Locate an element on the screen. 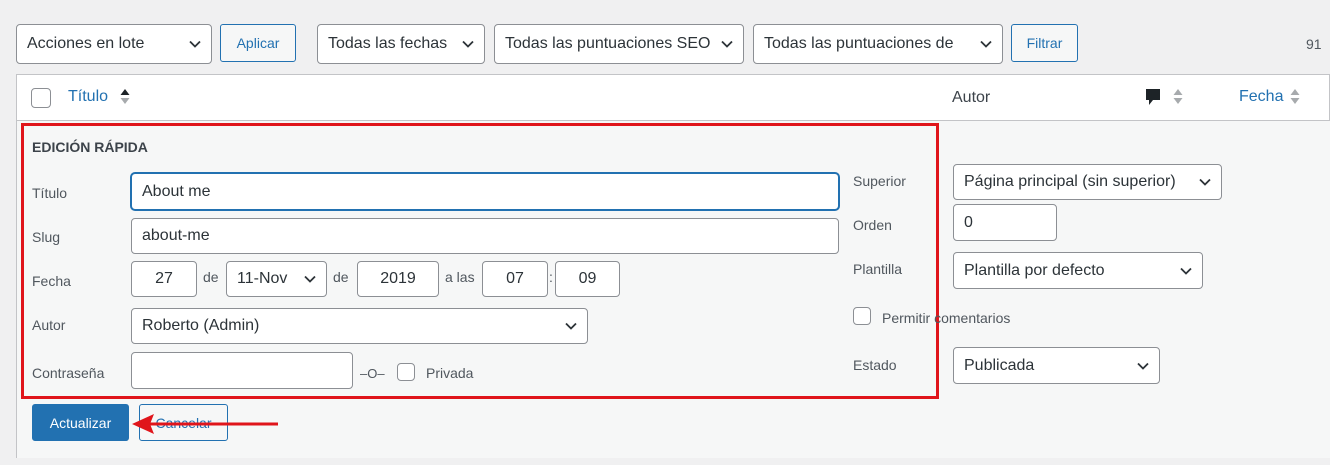 This screenshot has height=465, width=1330. or-separator: –O– is located at coordinates (372, 373).